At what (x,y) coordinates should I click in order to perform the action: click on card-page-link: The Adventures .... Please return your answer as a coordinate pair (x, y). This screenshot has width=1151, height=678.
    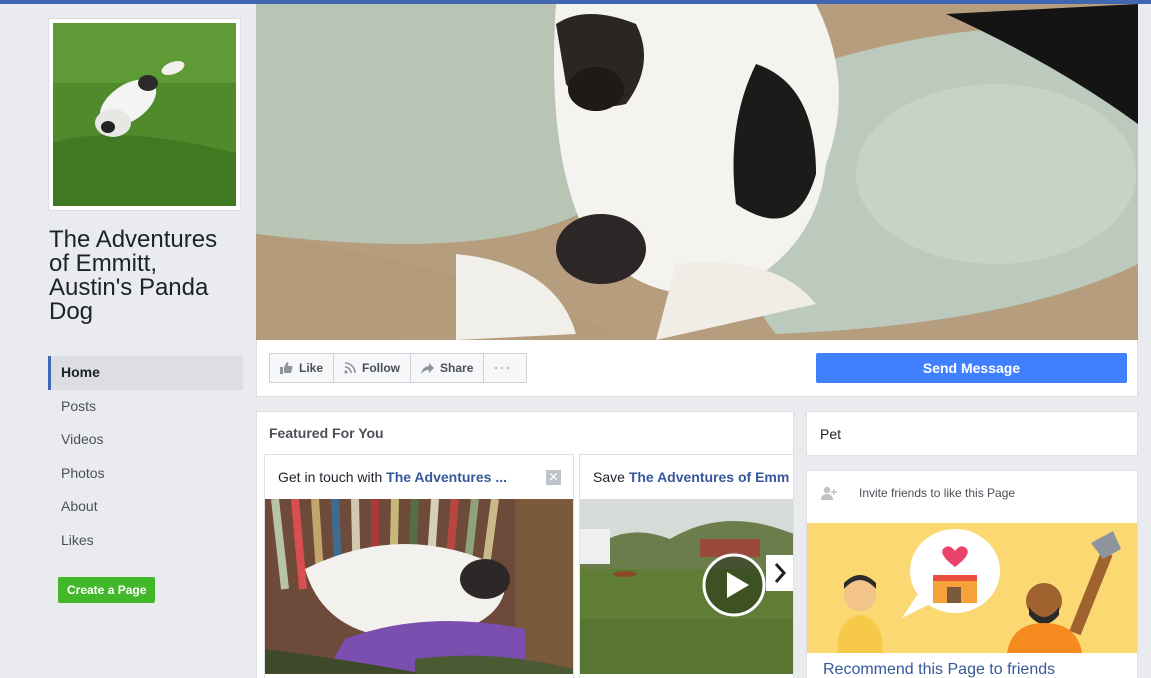
    Looking at the image, I should click on (446, 477).